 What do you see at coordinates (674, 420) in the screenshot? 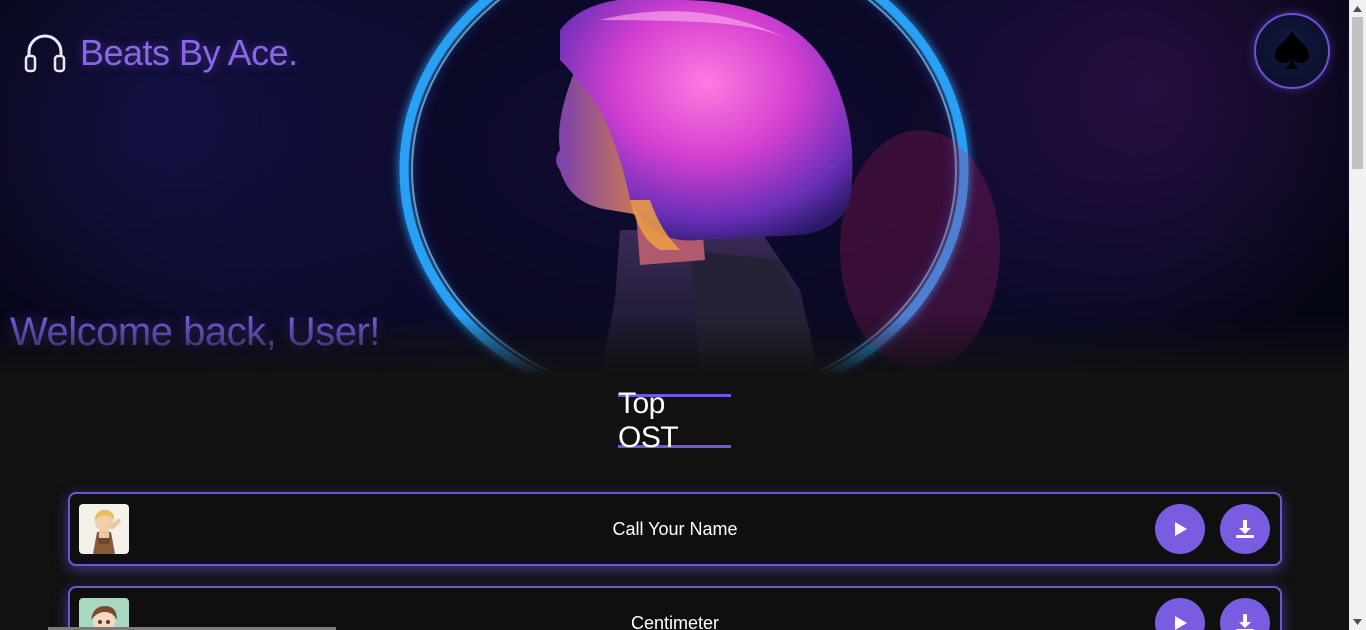
I see `section-title: Top OST` at bounding box center [674, 420].